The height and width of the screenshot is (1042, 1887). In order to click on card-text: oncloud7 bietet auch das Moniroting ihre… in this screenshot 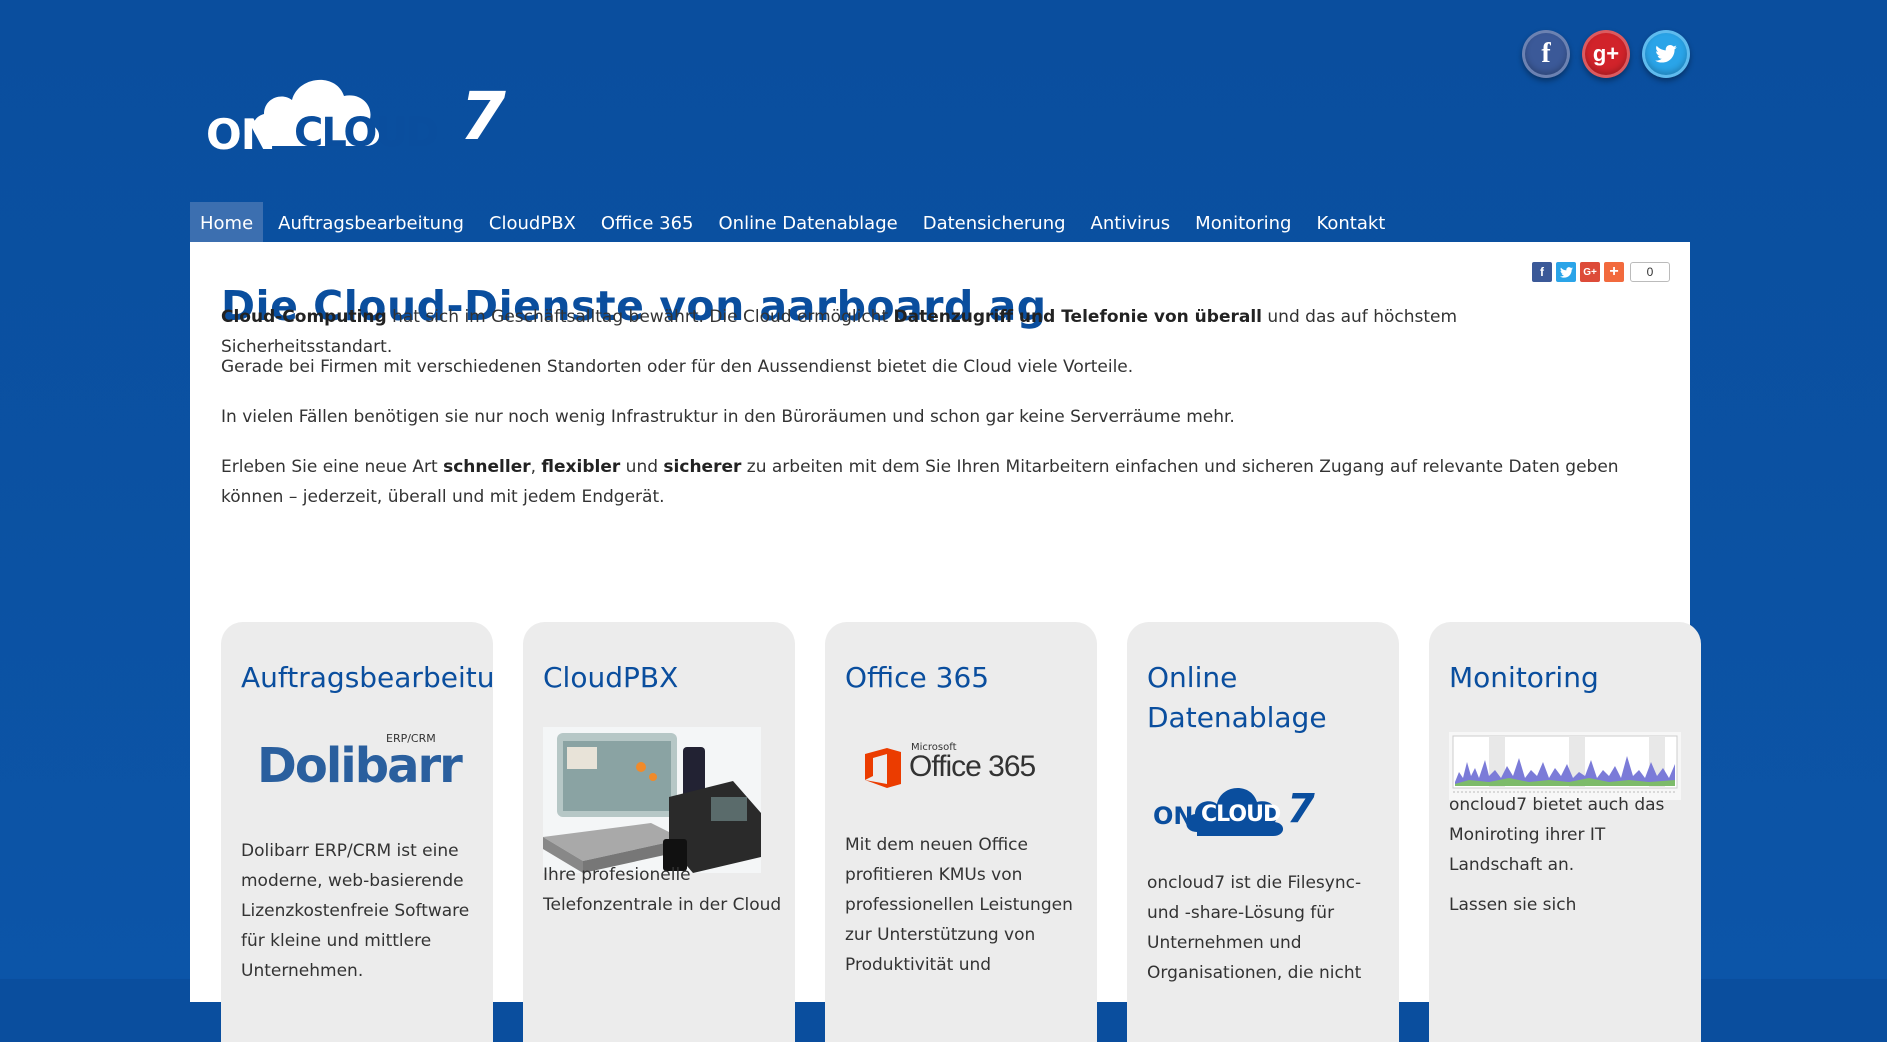, I will do `click(1557, 835)`.